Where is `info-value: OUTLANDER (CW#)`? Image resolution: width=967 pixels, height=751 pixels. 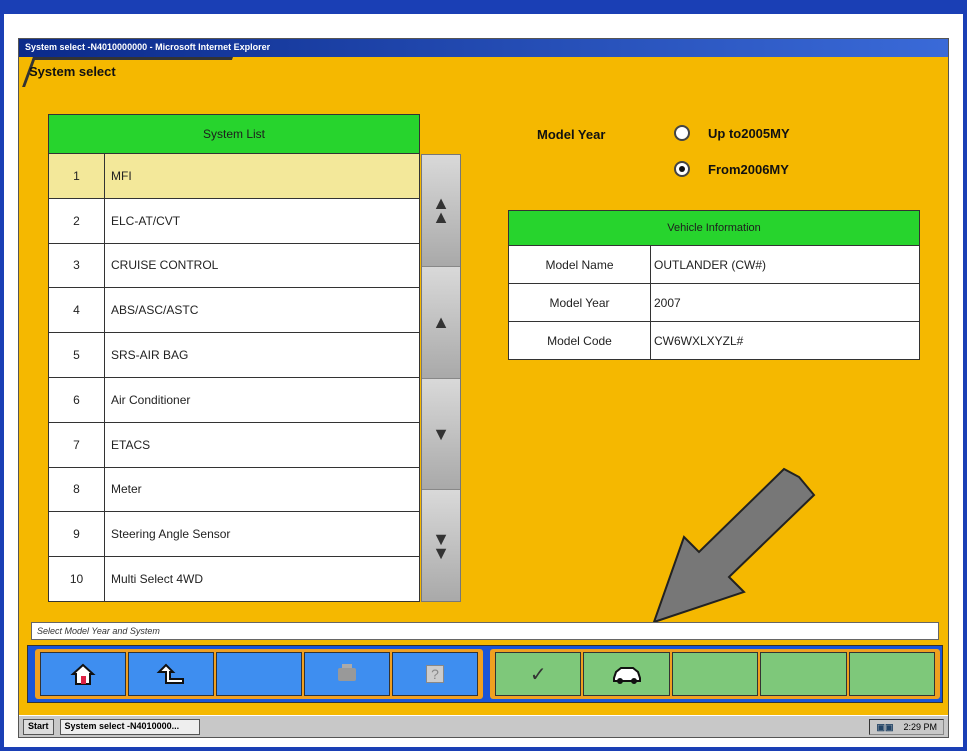
info-value: OUTLANDER (CW#) is located at coordinates (710, 264).